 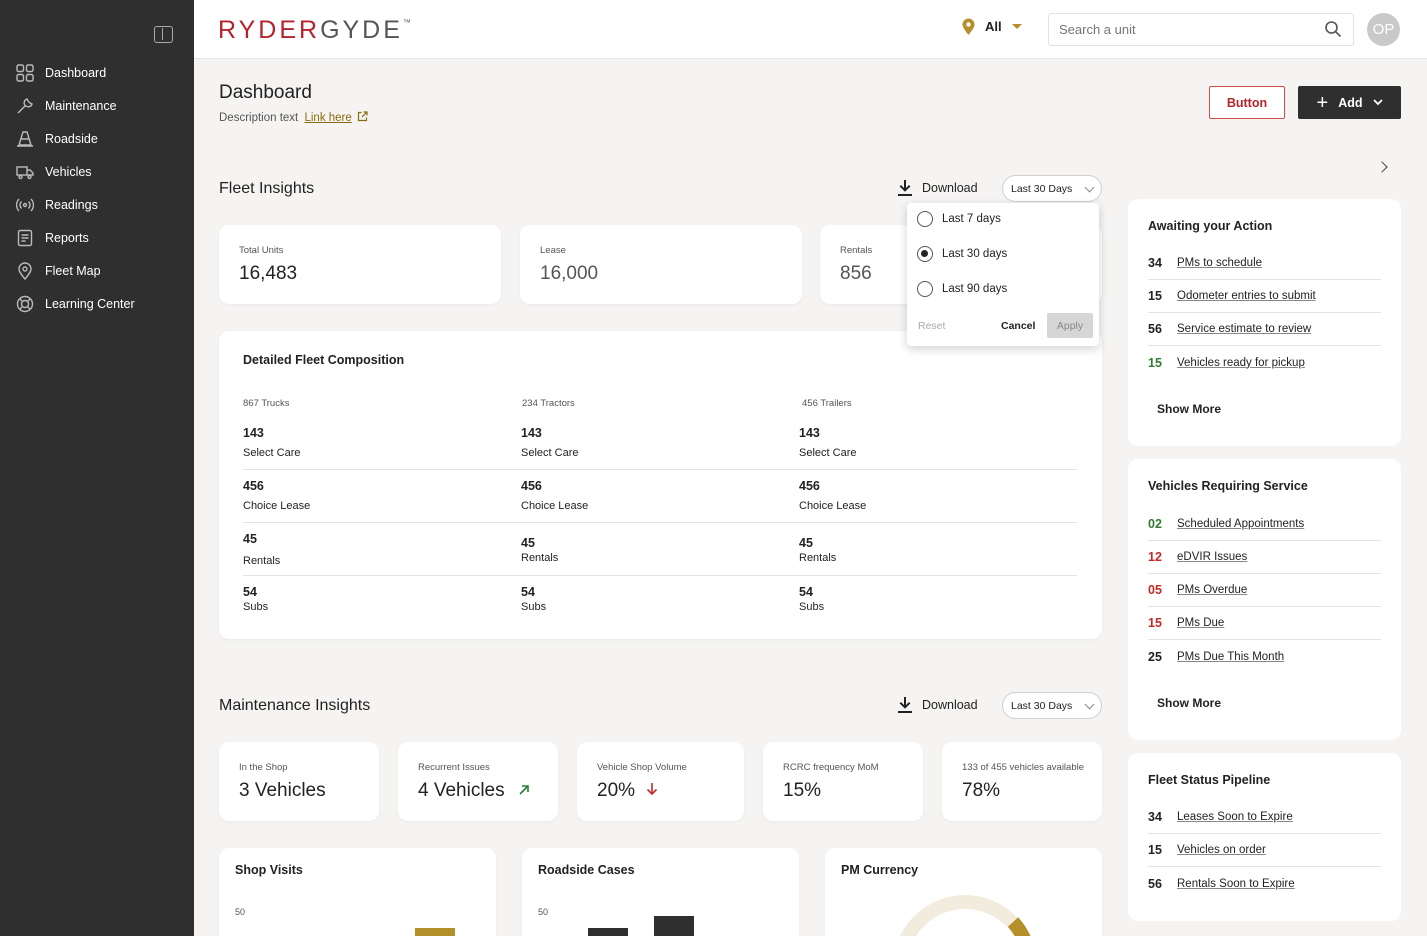 I want to click on cancel-button: Cancel, so click(x=1018, y=326).